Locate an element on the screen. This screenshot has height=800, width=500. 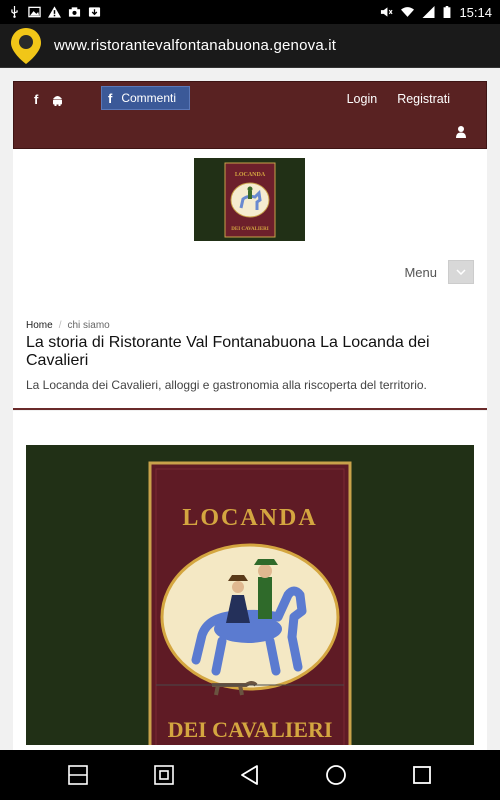
home-icon is located at coordinates (336, 775).